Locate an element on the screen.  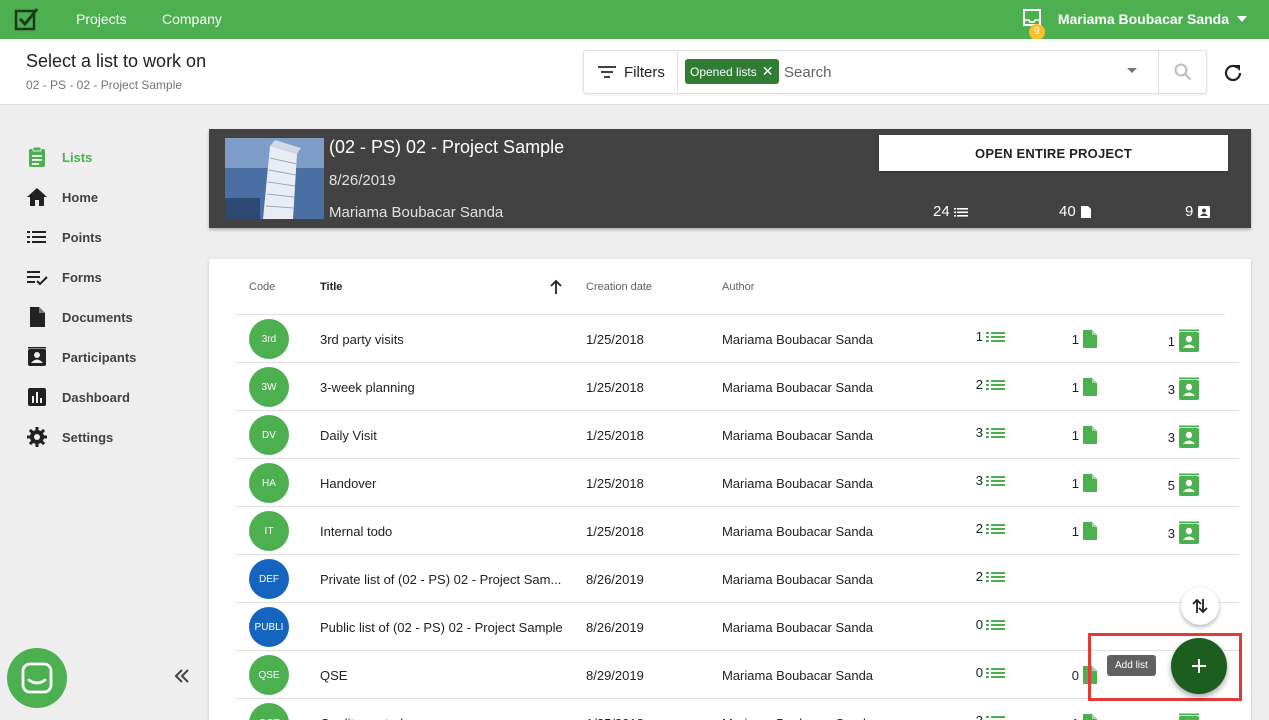
swap-vertical-icon is located at coordinates (1200, 606).